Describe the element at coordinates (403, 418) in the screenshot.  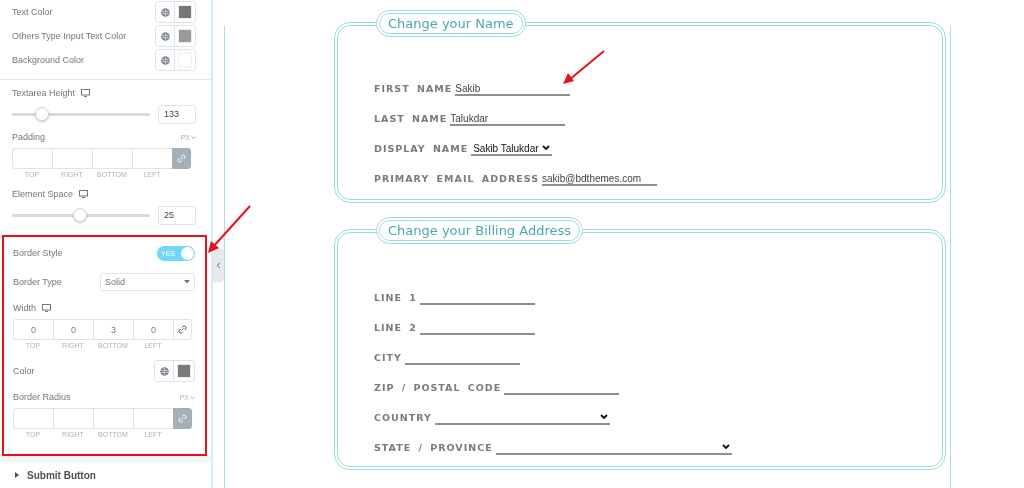
I see `field-label: COUNTRY` at that location.